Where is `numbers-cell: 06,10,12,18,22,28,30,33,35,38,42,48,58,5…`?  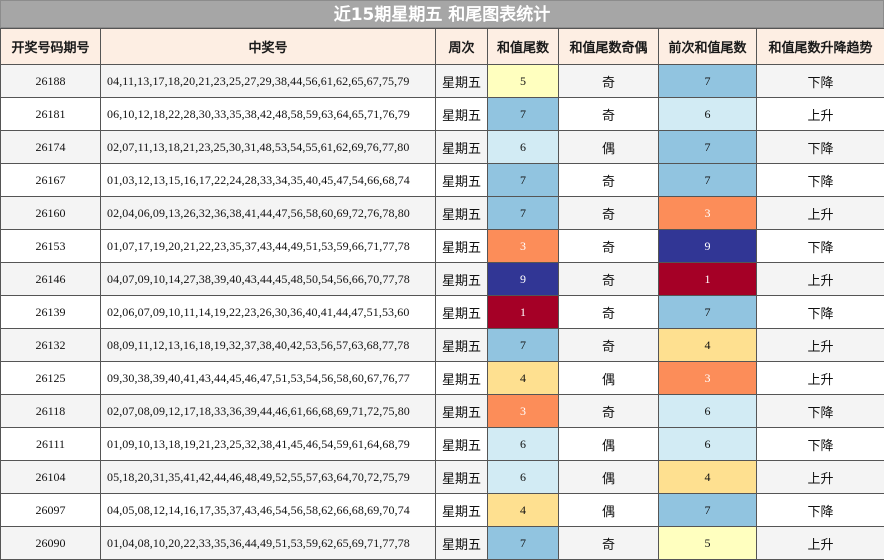
numbers-cell: 06,10,12,18,22,28,30,33,35,38,42,48,58,5… is located at coordinates (268, 114).